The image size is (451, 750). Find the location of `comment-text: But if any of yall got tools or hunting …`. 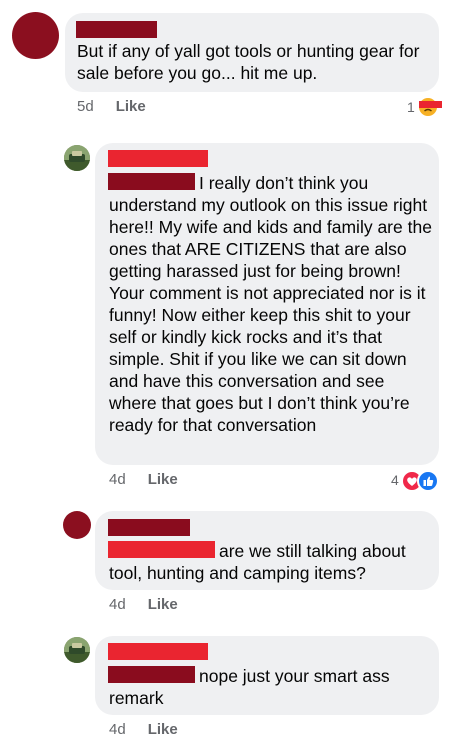

comment-text: But if any of yall got tools or hunting … is located at coordinates (248, 62).